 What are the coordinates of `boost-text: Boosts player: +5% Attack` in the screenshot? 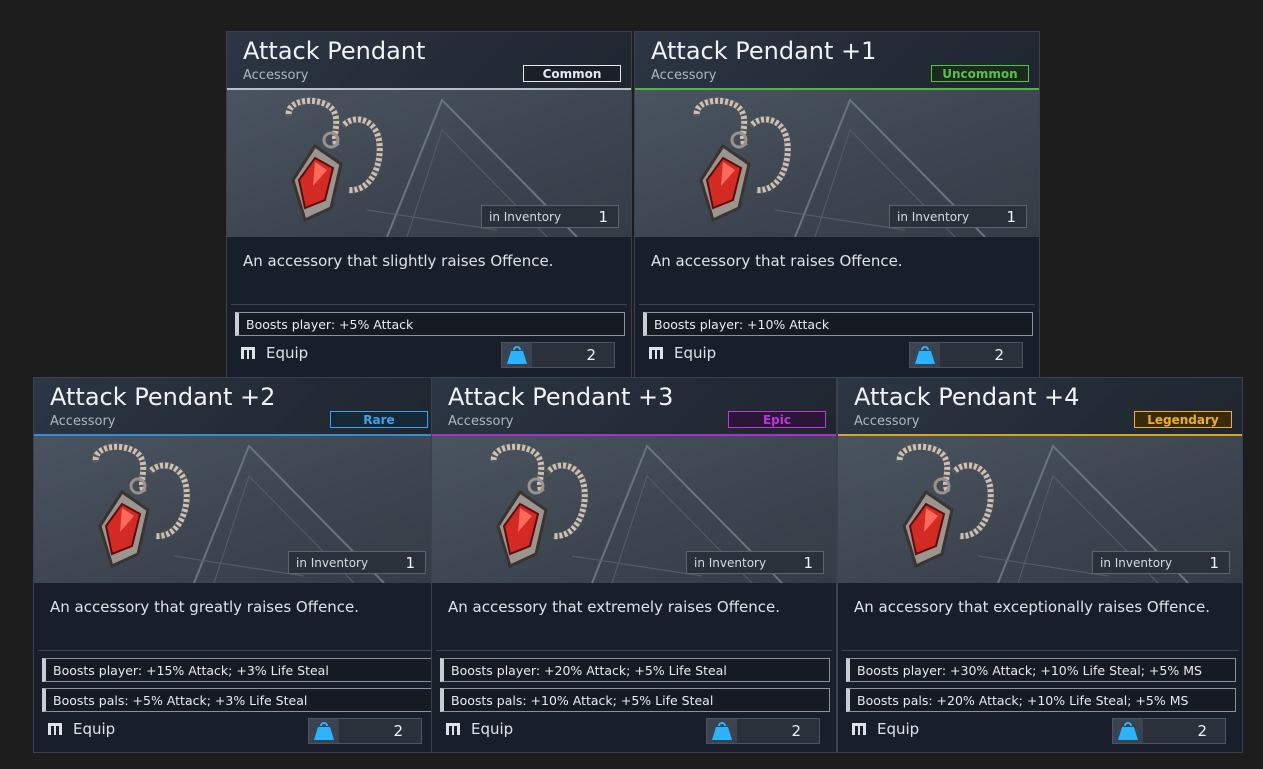 It's located at (330, 324).